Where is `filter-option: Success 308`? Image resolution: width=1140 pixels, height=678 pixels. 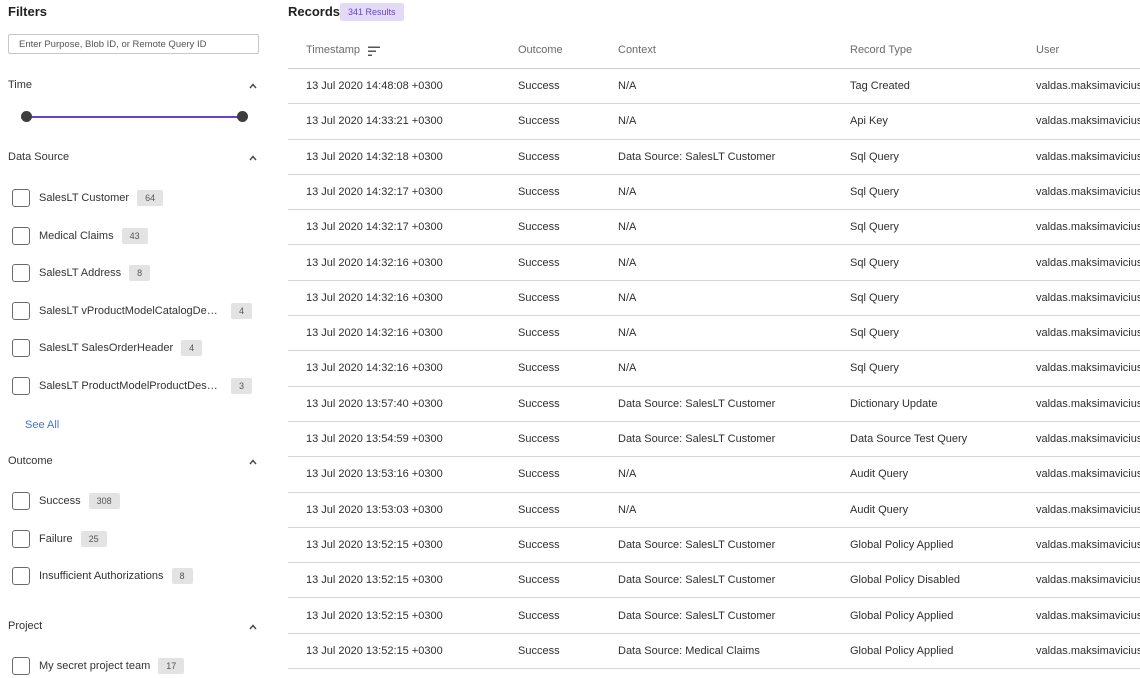
filter-option: Success 308 is located at coordinates (66, 501).